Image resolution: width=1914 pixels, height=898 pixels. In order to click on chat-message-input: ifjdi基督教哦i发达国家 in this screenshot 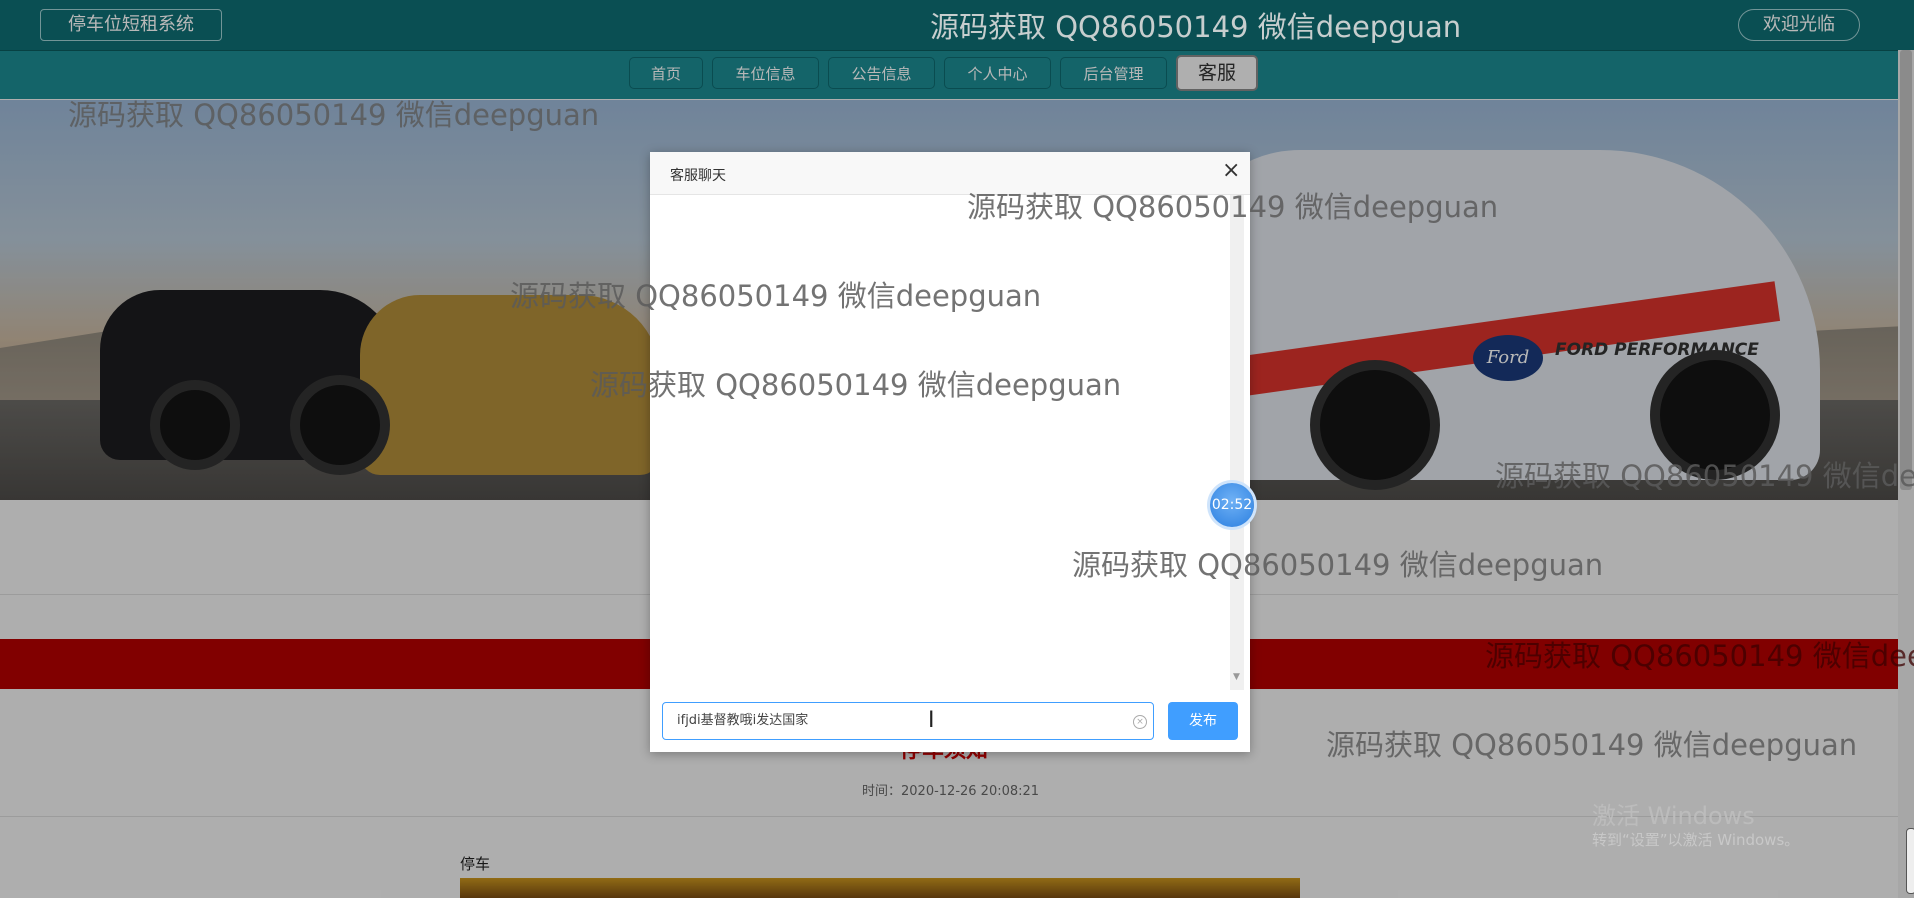, I will do `click(908, 721)`.